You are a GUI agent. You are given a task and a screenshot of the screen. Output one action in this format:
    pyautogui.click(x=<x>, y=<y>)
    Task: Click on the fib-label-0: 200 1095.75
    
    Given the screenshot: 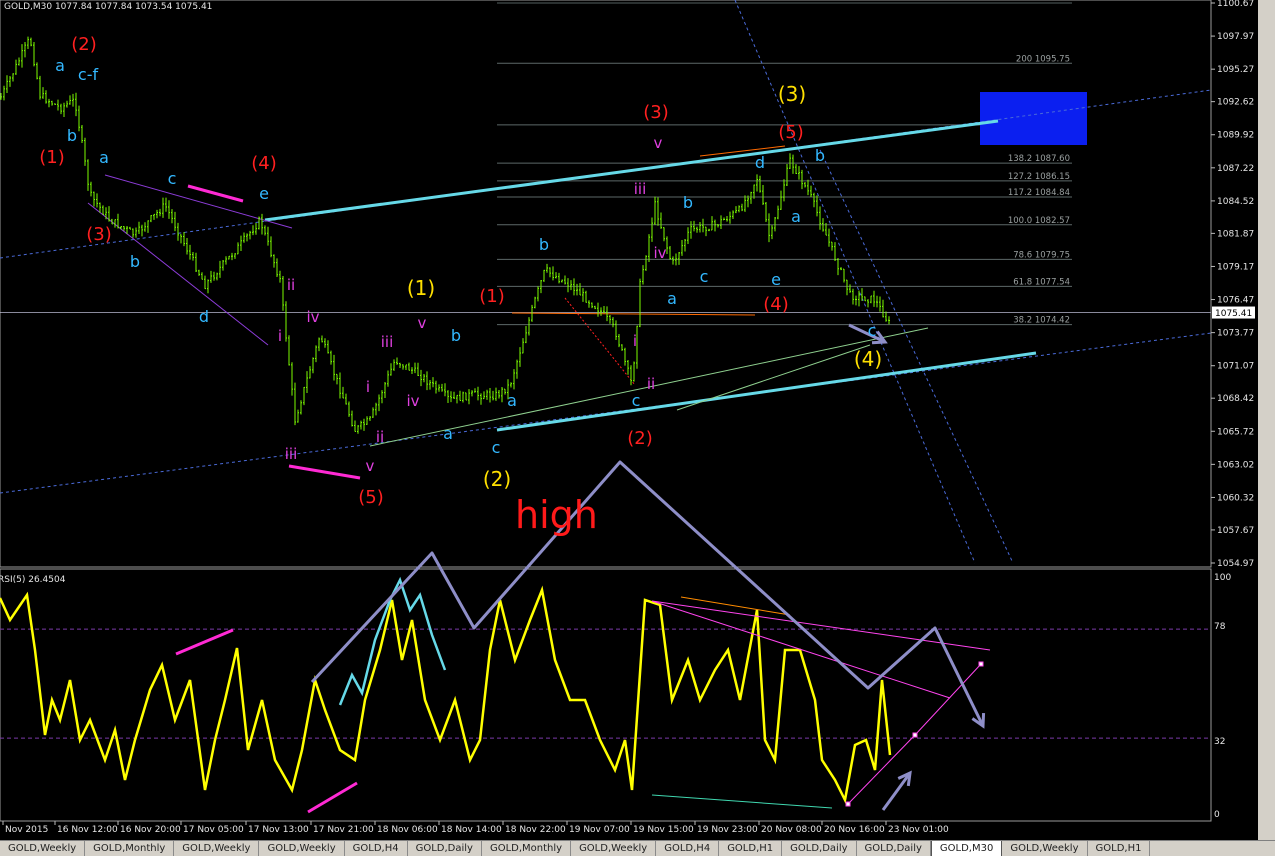 What is the action you would take?
    pyautogui.click(x=1043, y=59)
    